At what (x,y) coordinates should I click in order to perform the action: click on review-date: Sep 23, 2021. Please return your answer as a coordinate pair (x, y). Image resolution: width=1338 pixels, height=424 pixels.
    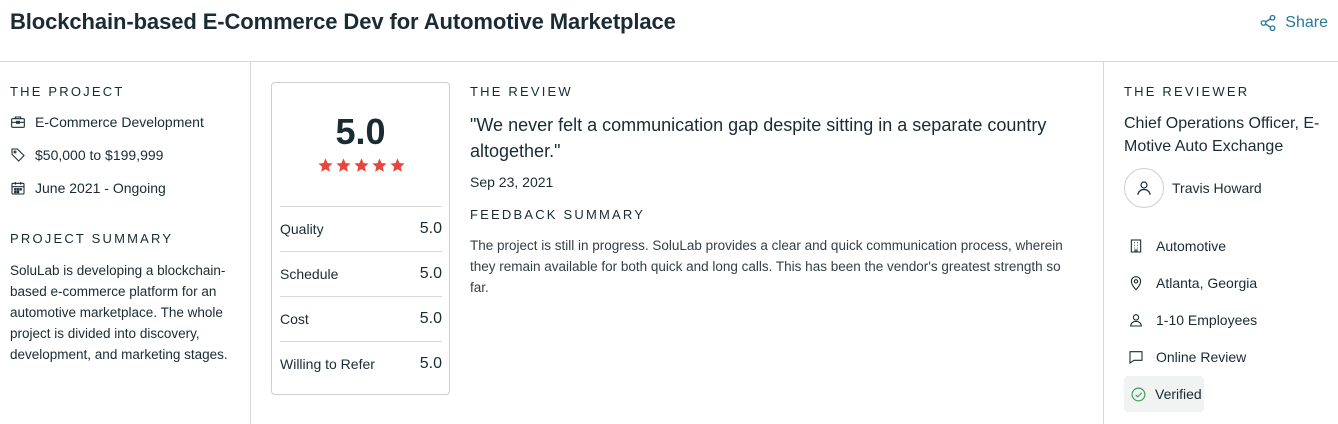
    Looking at the image, I should click on (512, 182).